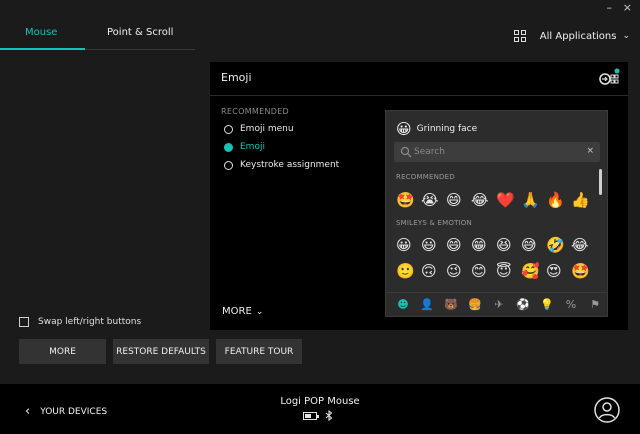 The width and height of the screenshot is (640, 434). Describe the element at coordinates (24, 322) in the screenshot. I see `checkbox` at that location.